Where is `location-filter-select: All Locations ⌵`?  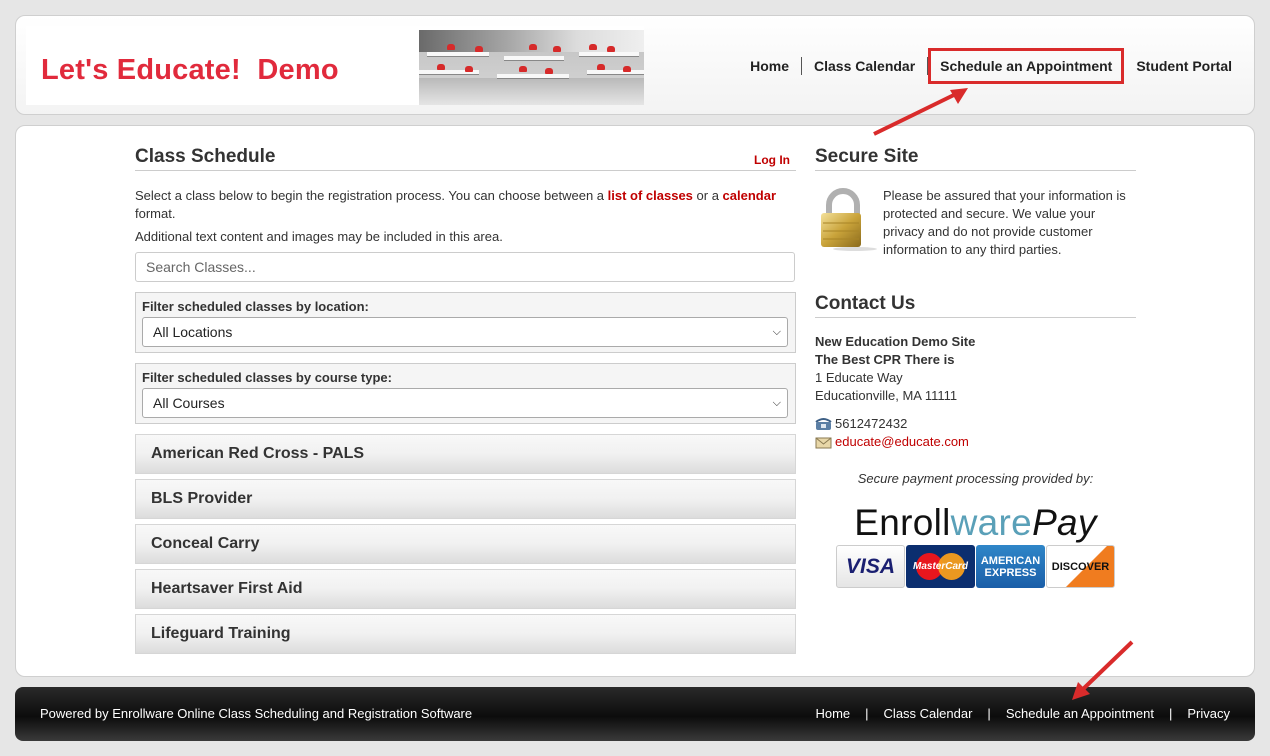
location-filter-select: All Locations ⌵ is located at coordinates (465, 332).